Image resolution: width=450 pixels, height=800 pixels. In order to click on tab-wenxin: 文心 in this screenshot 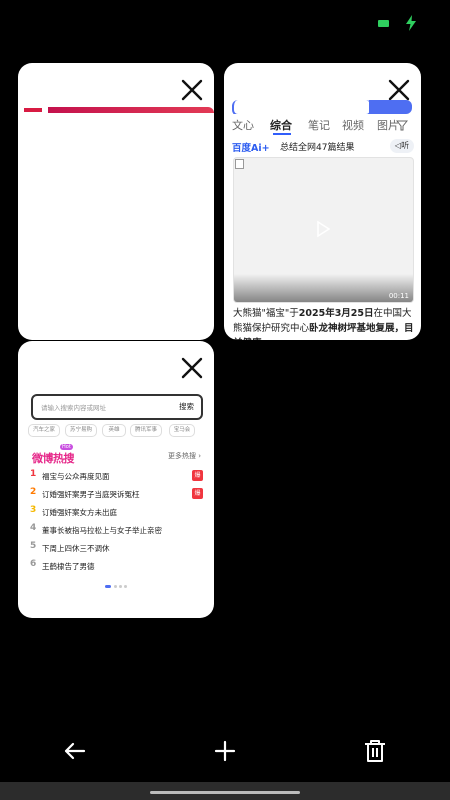, I will do `click(243, 125)`.